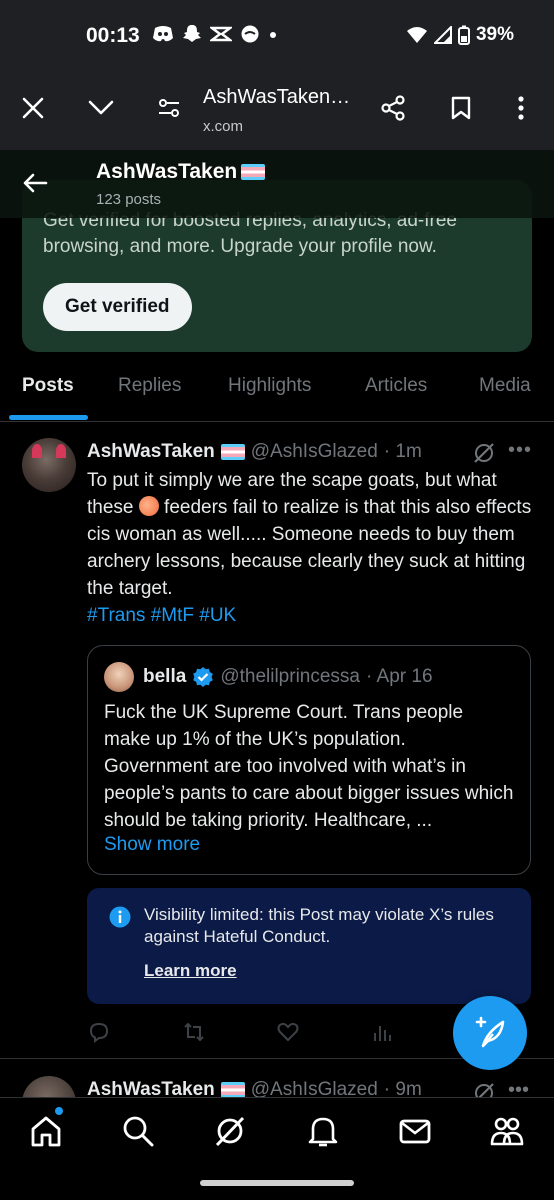 The image size is (554, 1200). What do you see at coordinates (161, 615) in the screenshot?
I see `tweet-hashtags: #Trans #MtF #UK` at bounding box center [161, 615].